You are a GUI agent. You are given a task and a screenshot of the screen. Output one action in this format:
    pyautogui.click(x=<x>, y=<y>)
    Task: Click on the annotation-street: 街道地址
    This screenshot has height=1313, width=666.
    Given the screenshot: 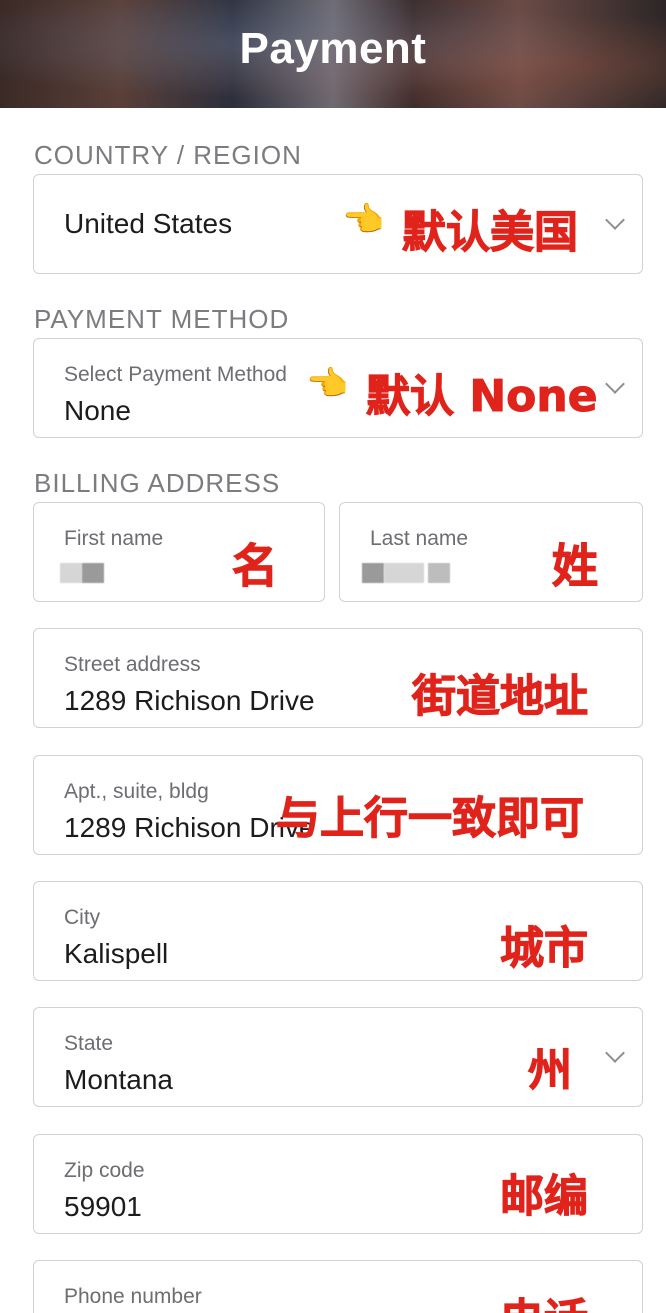 What is the action you would take?
    pyautogui.click(x=500, y=697)
    